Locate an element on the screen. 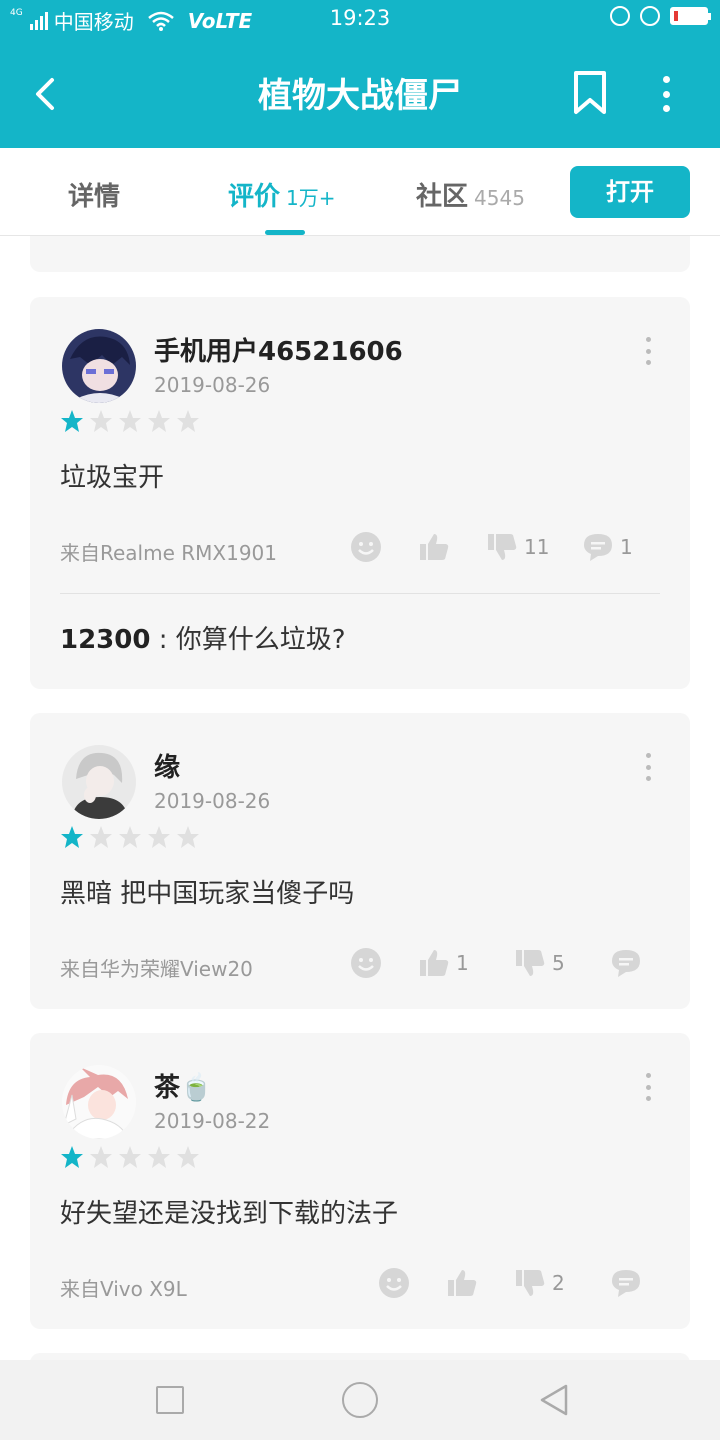  more-options-icon is located at coordinates (666, 94).